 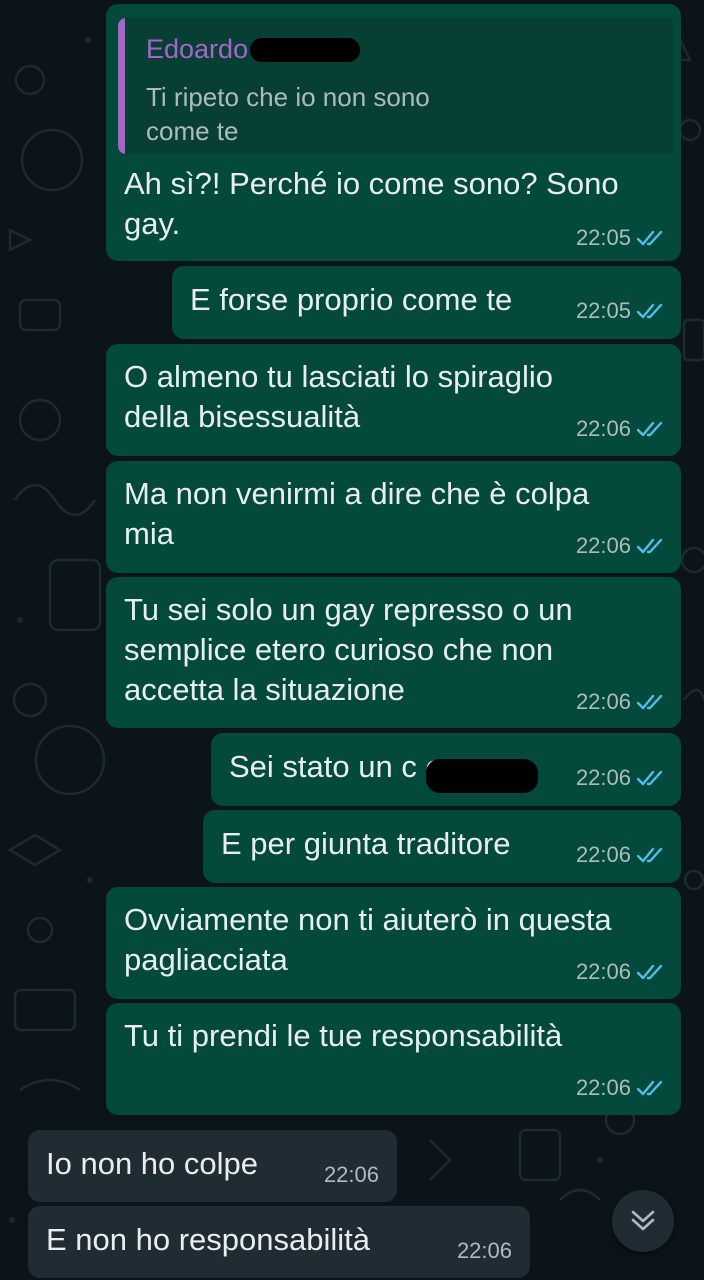 I want to click on message-text: E non ho responsabilità, so click(x=208, y=1239).